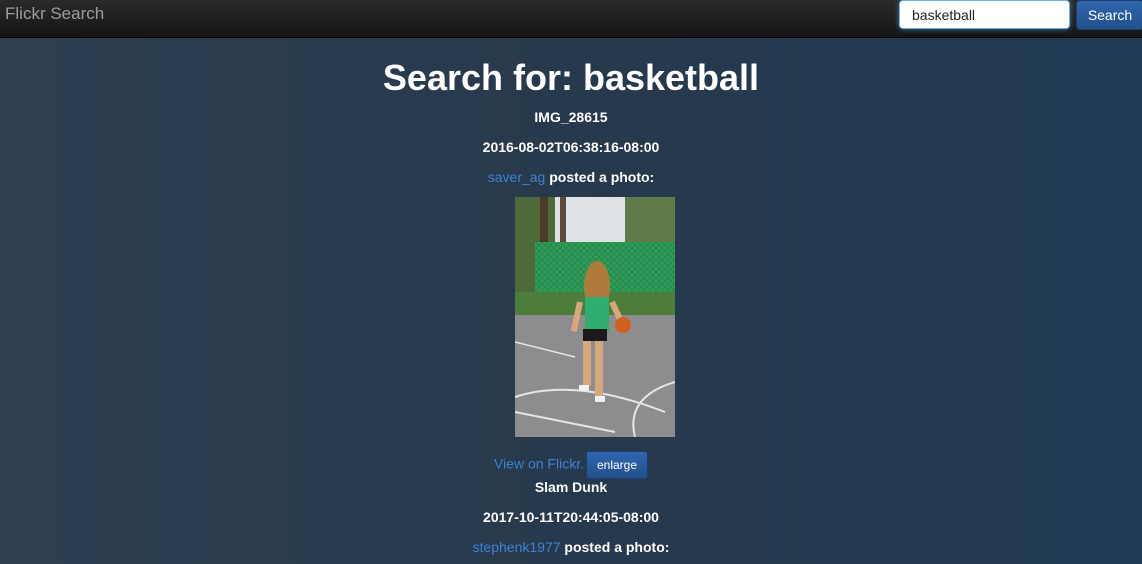 The height and width of the screenshot is (564, 1142). I want to click on result-actions: View on Flickr. enlarge, so click(571, 465).